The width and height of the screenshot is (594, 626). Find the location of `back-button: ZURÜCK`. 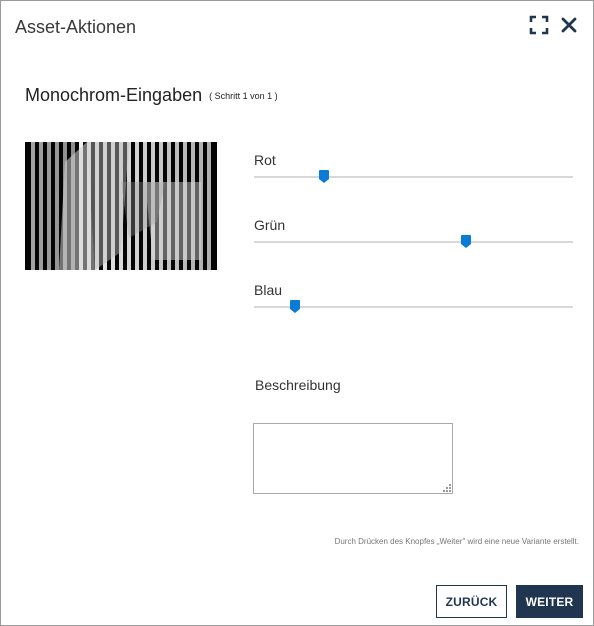

back-button: ZURÜCK is located at coordinates (471, 601).